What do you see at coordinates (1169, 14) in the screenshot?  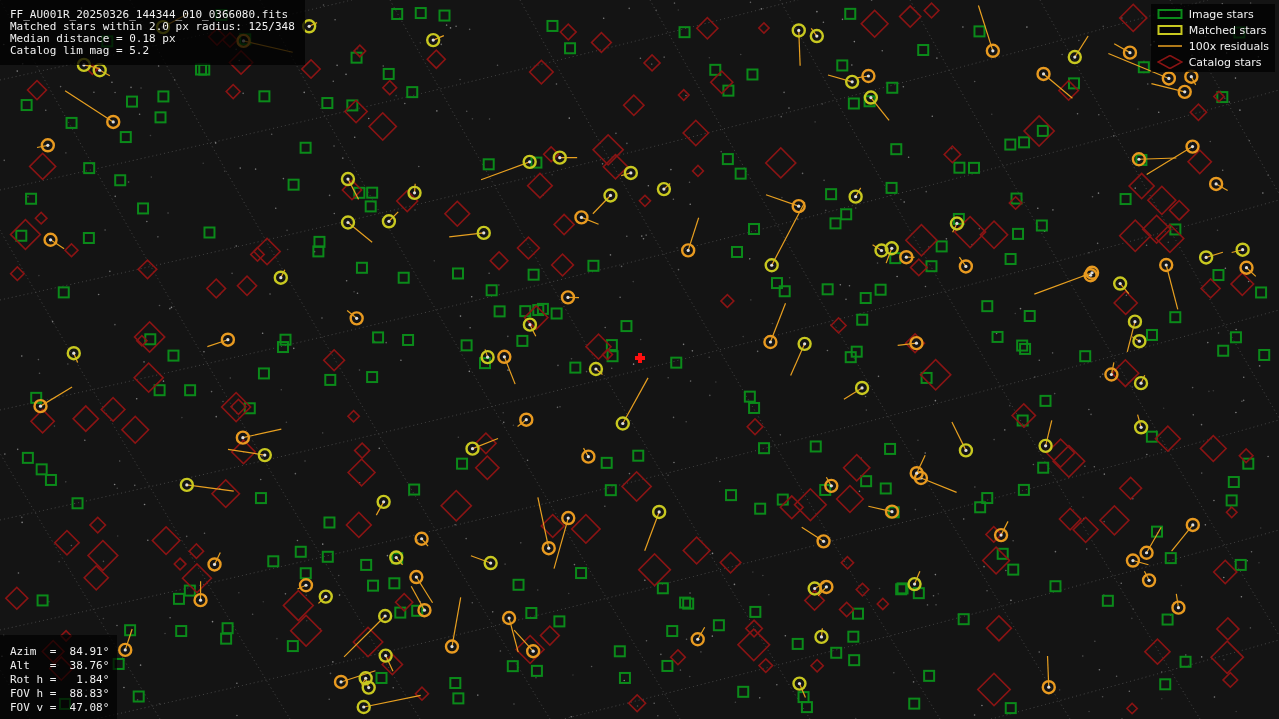 I see `square-marker-icon` at bounding box center [1169, 14].